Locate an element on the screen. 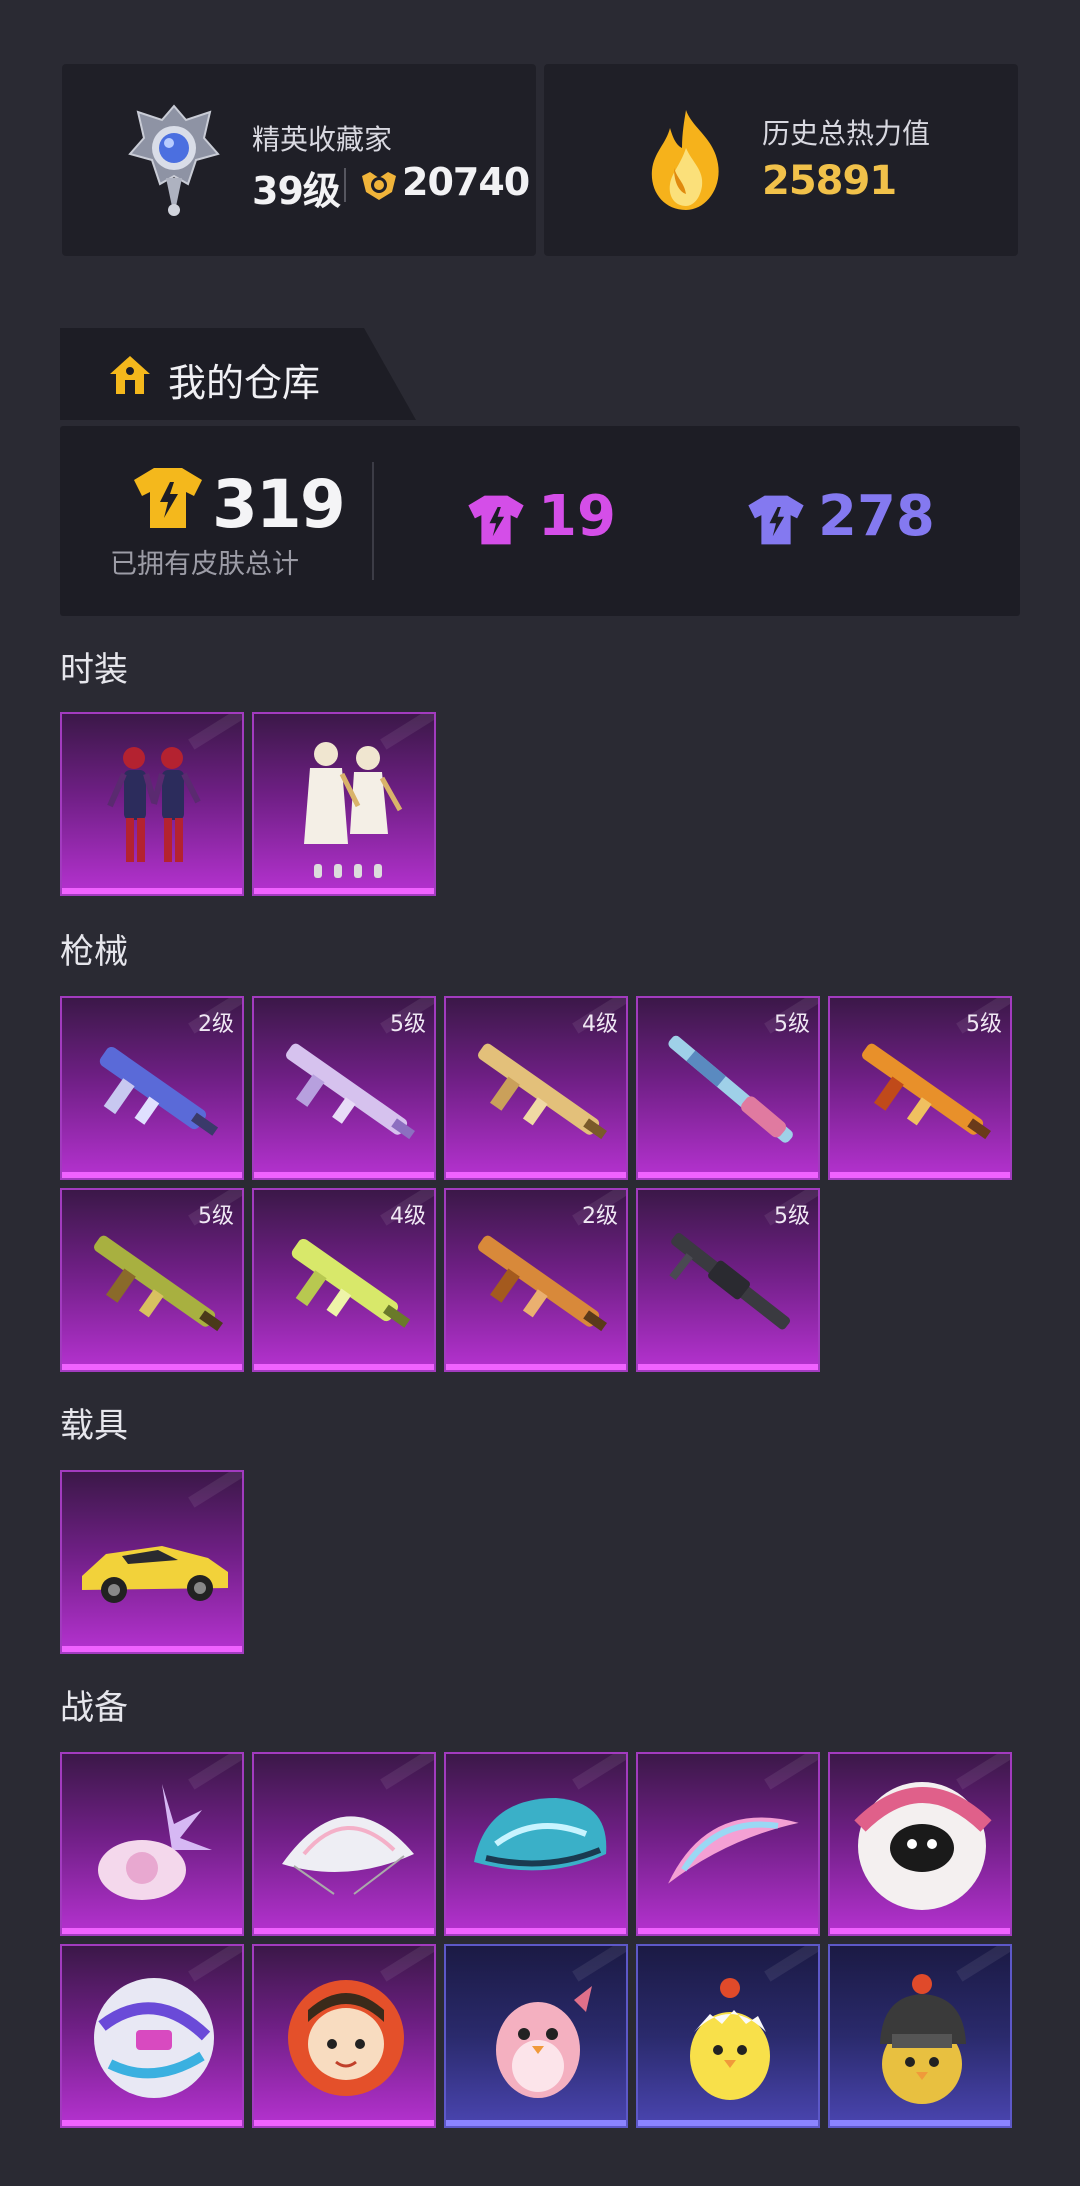 The height and width of the screenshot is (2186, 1080). section-title-vehicles: 载具 is located at coordinates (94, 1426).